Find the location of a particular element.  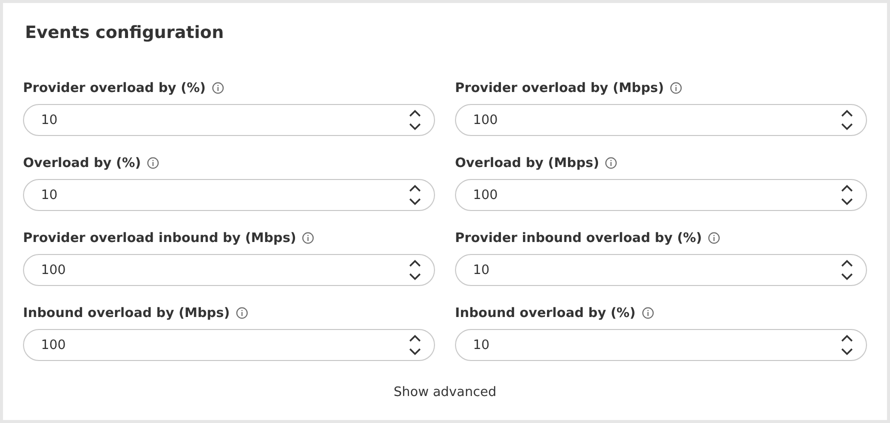

field-label: Overload by (Mbps) is located at coordinates (527, 163).